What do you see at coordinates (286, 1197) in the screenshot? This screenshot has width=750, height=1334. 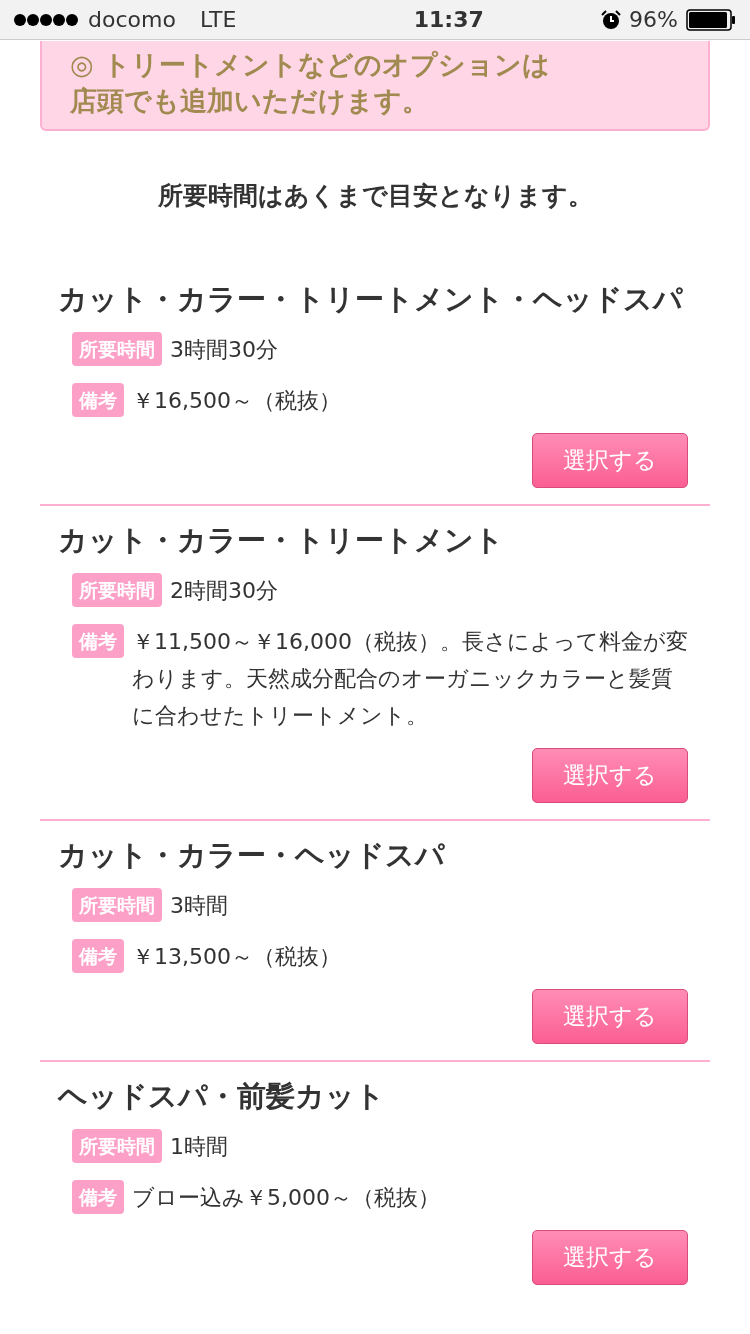 I see `remarks-text: ブロー込み￥5,000～（税抜）` at bounding box center [286, 1197].